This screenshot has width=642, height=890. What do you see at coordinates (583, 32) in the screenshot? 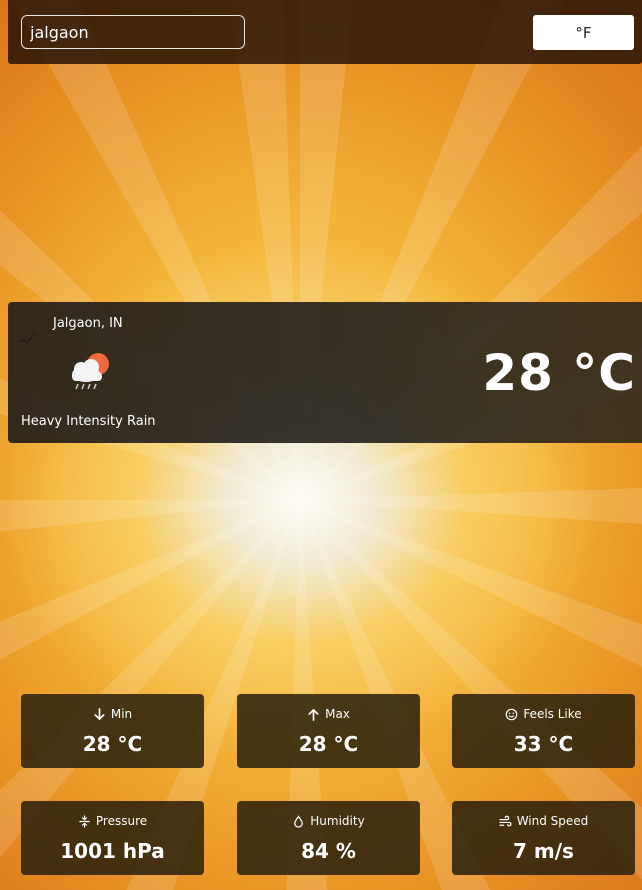
I see `unit-toggle-button: °F` at bounding box center [583, 32].